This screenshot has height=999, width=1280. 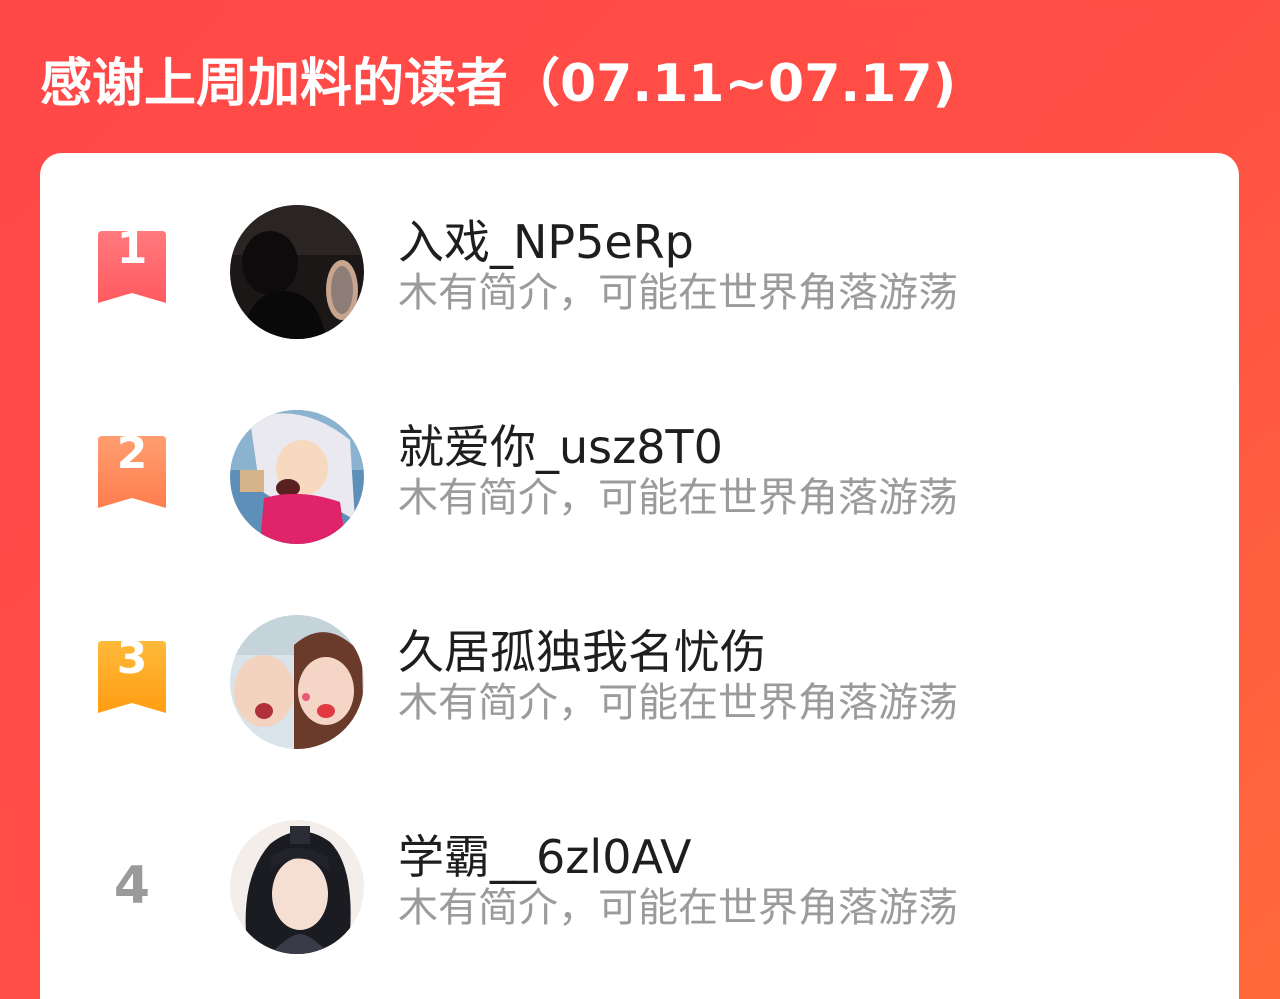 I want to click on rank-number: 1, so click(x=132, y=248).